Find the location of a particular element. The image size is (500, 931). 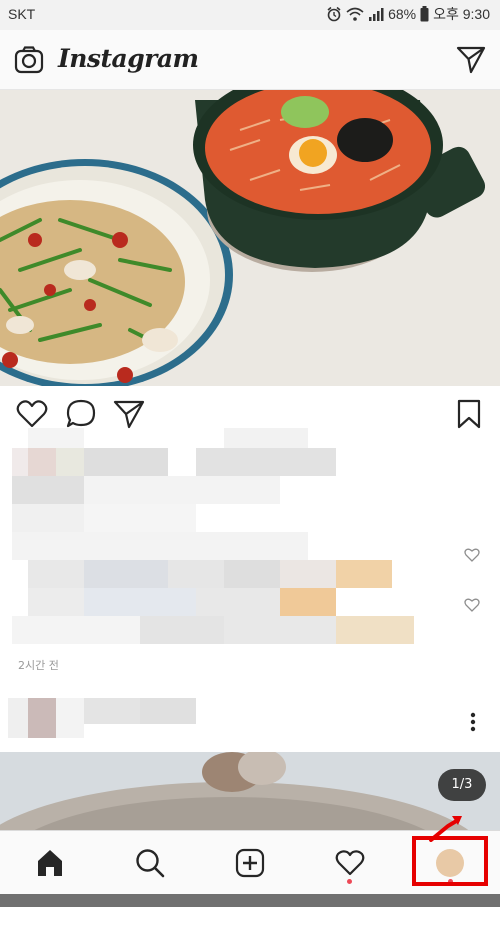

battery-percent: 68% is located at coordinates (402, 14).